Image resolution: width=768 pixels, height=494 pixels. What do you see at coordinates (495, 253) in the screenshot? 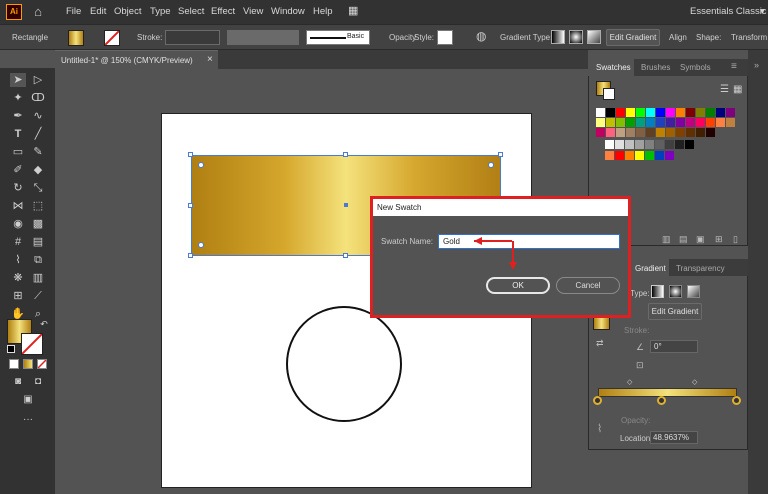
I see `annotation-arrows` at bounding box center [495, 253].